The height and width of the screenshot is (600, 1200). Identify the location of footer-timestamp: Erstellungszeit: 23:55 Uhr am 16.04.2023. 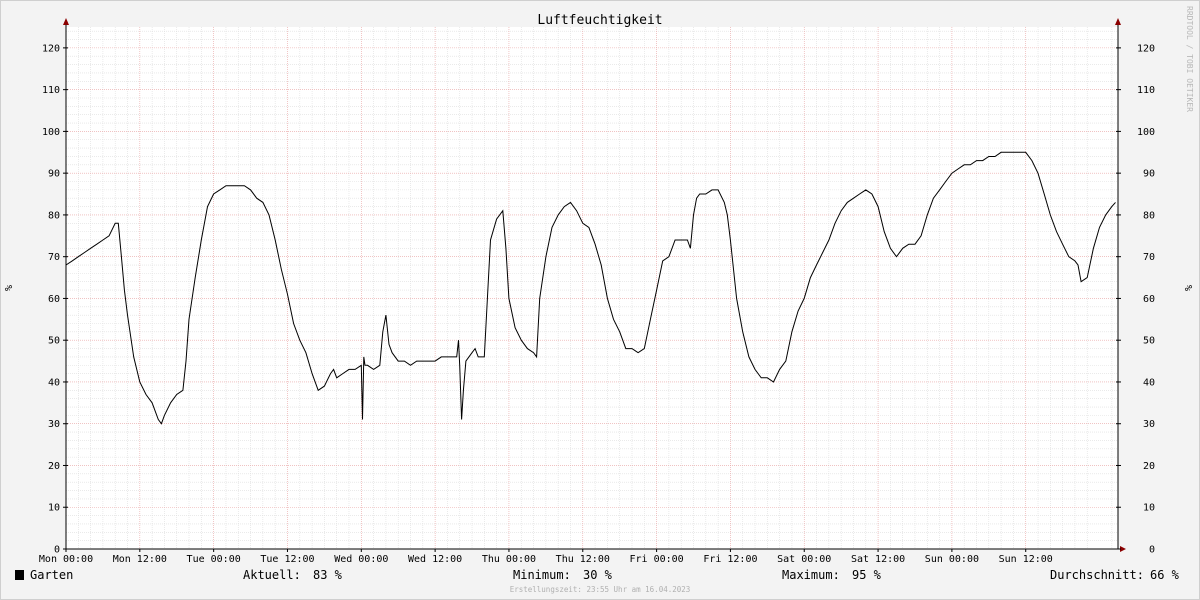
(600, 589).